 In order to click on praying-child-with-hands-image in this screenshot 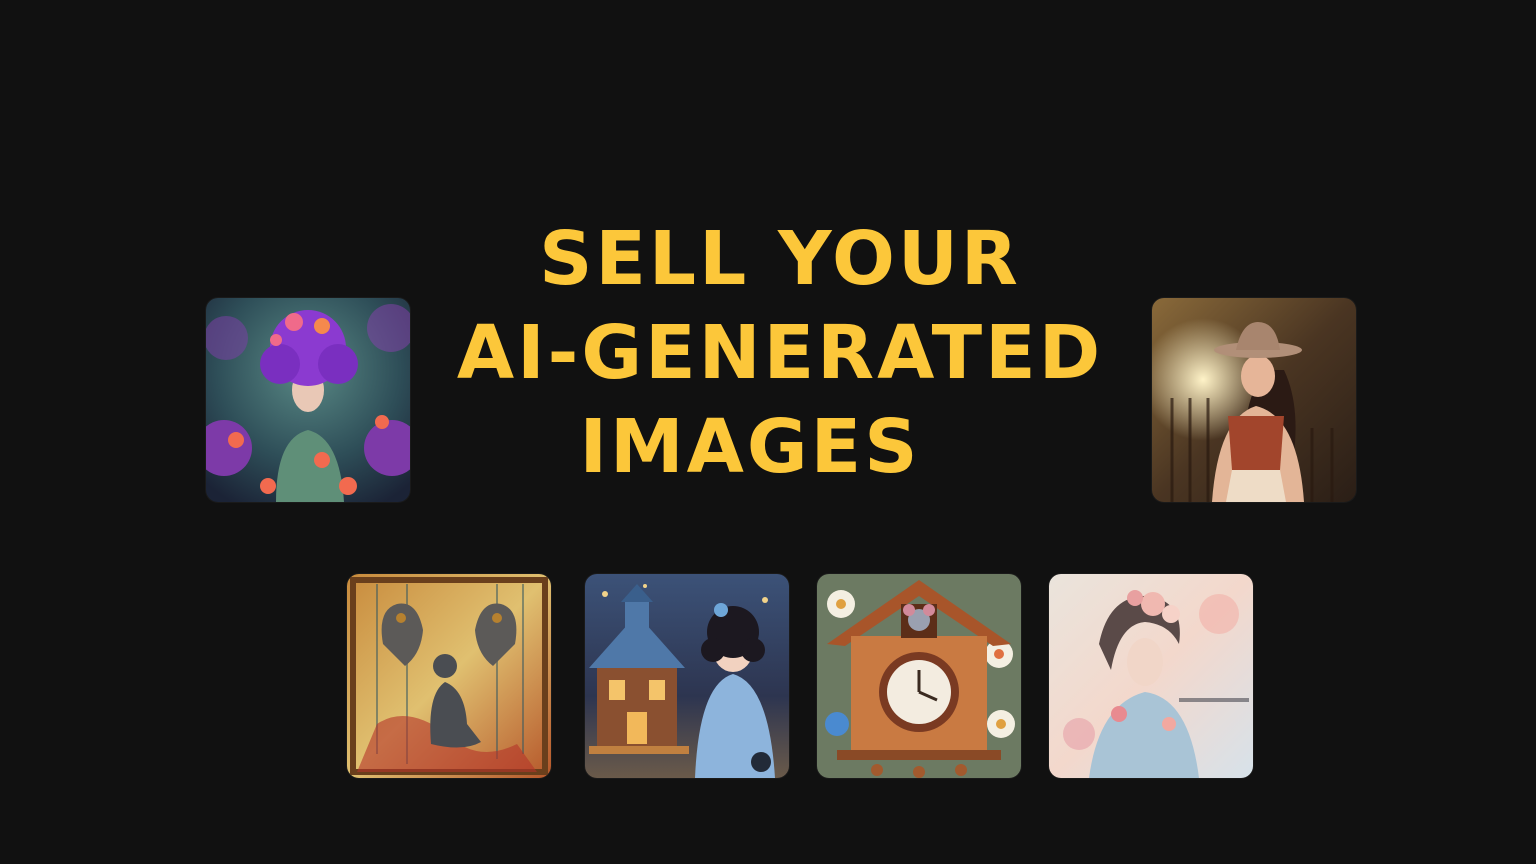, I will do `click(449, 676)`.